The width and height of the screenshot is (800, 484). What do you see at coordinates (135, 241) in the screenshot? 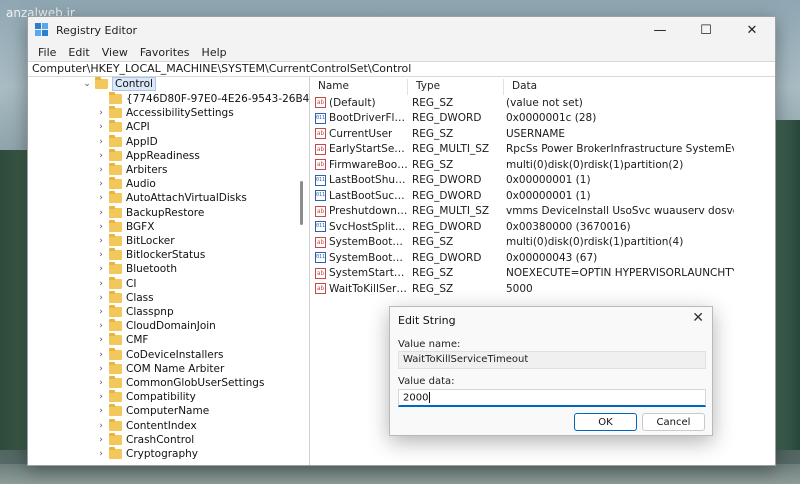
I see `tree-item: › BitLocker` at bounding box center [135, 241].